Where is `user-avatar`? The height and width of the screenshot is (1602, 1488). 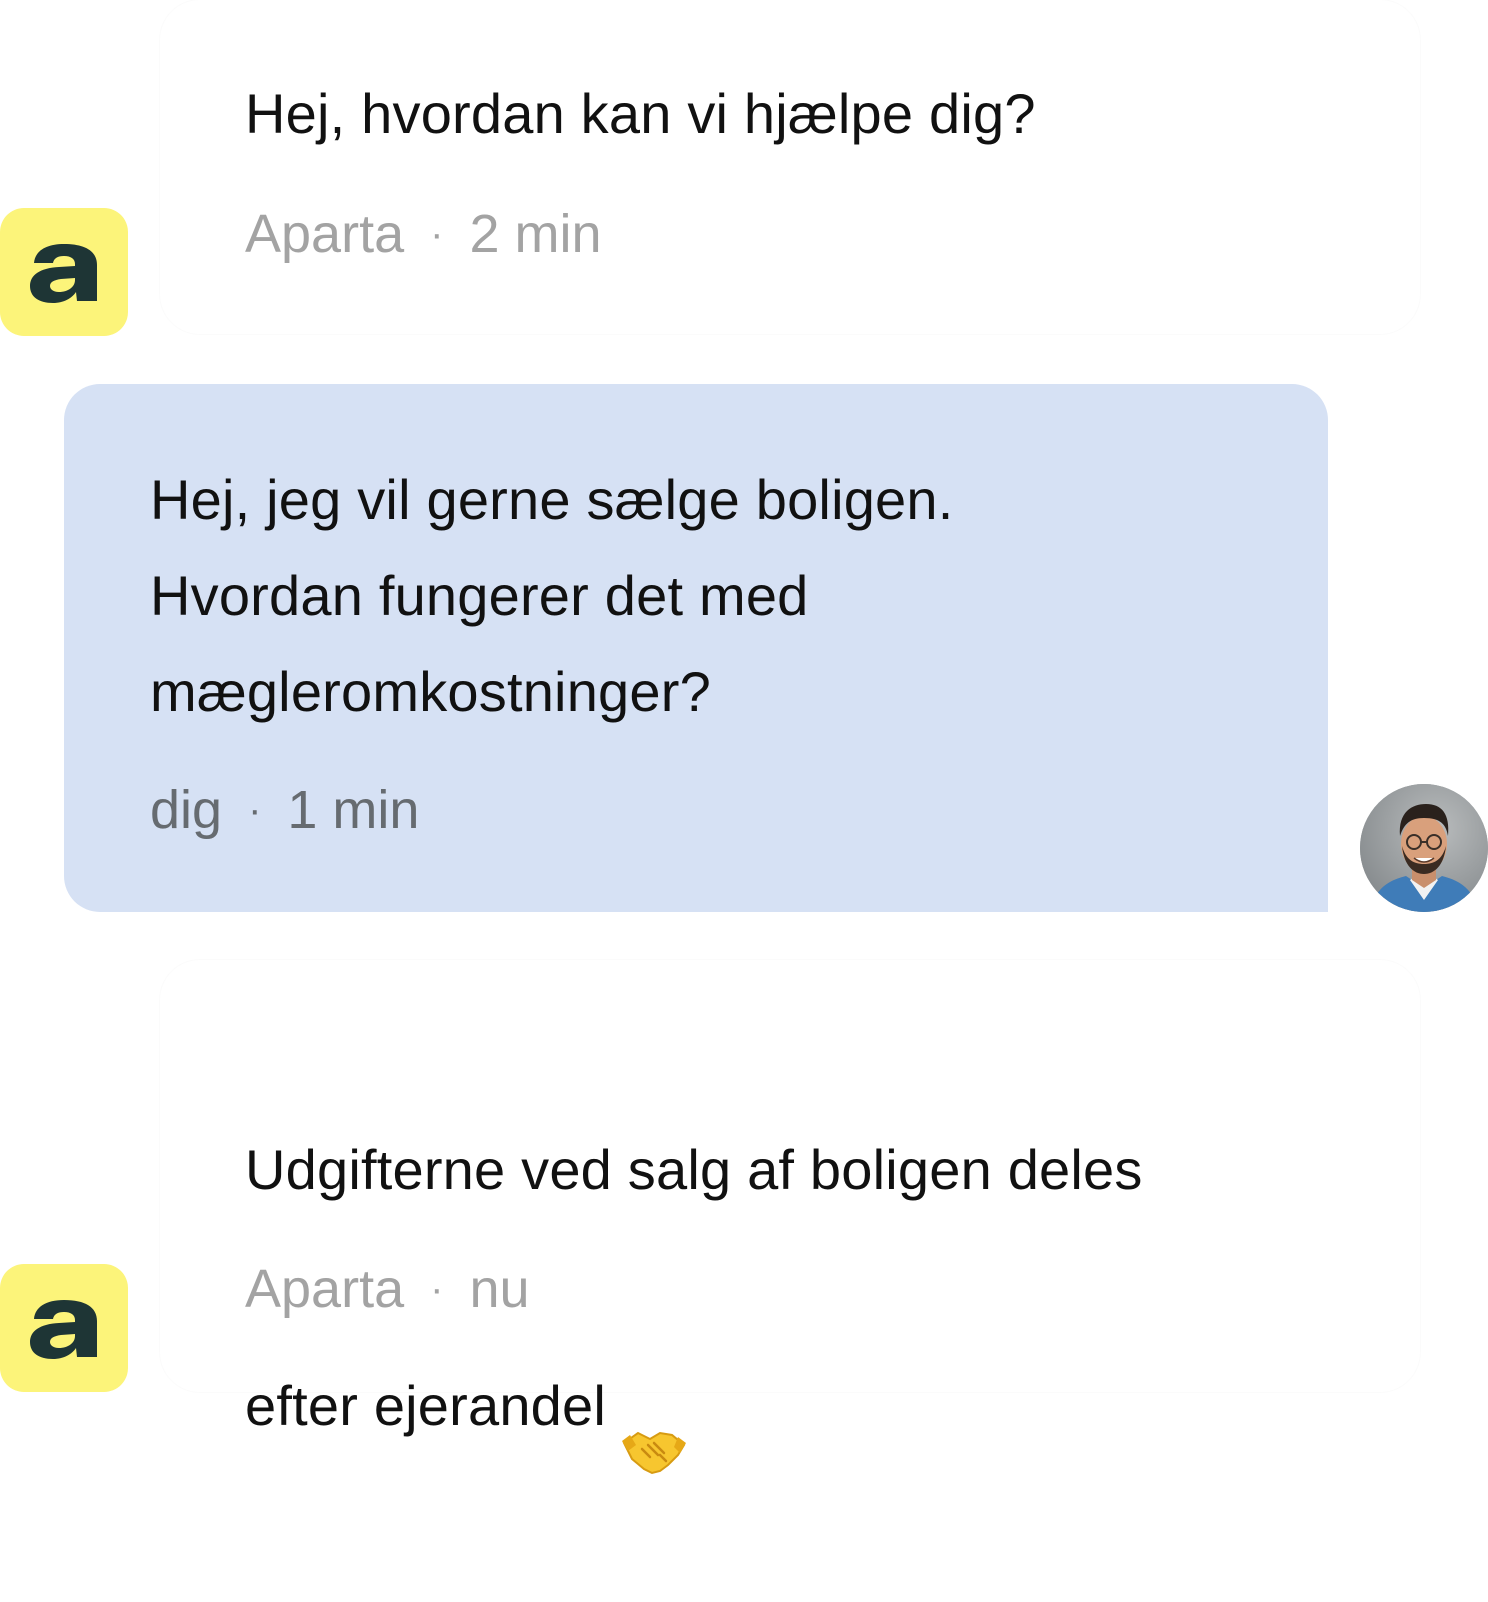 user-avatar is located at coordinates (1424, 848).